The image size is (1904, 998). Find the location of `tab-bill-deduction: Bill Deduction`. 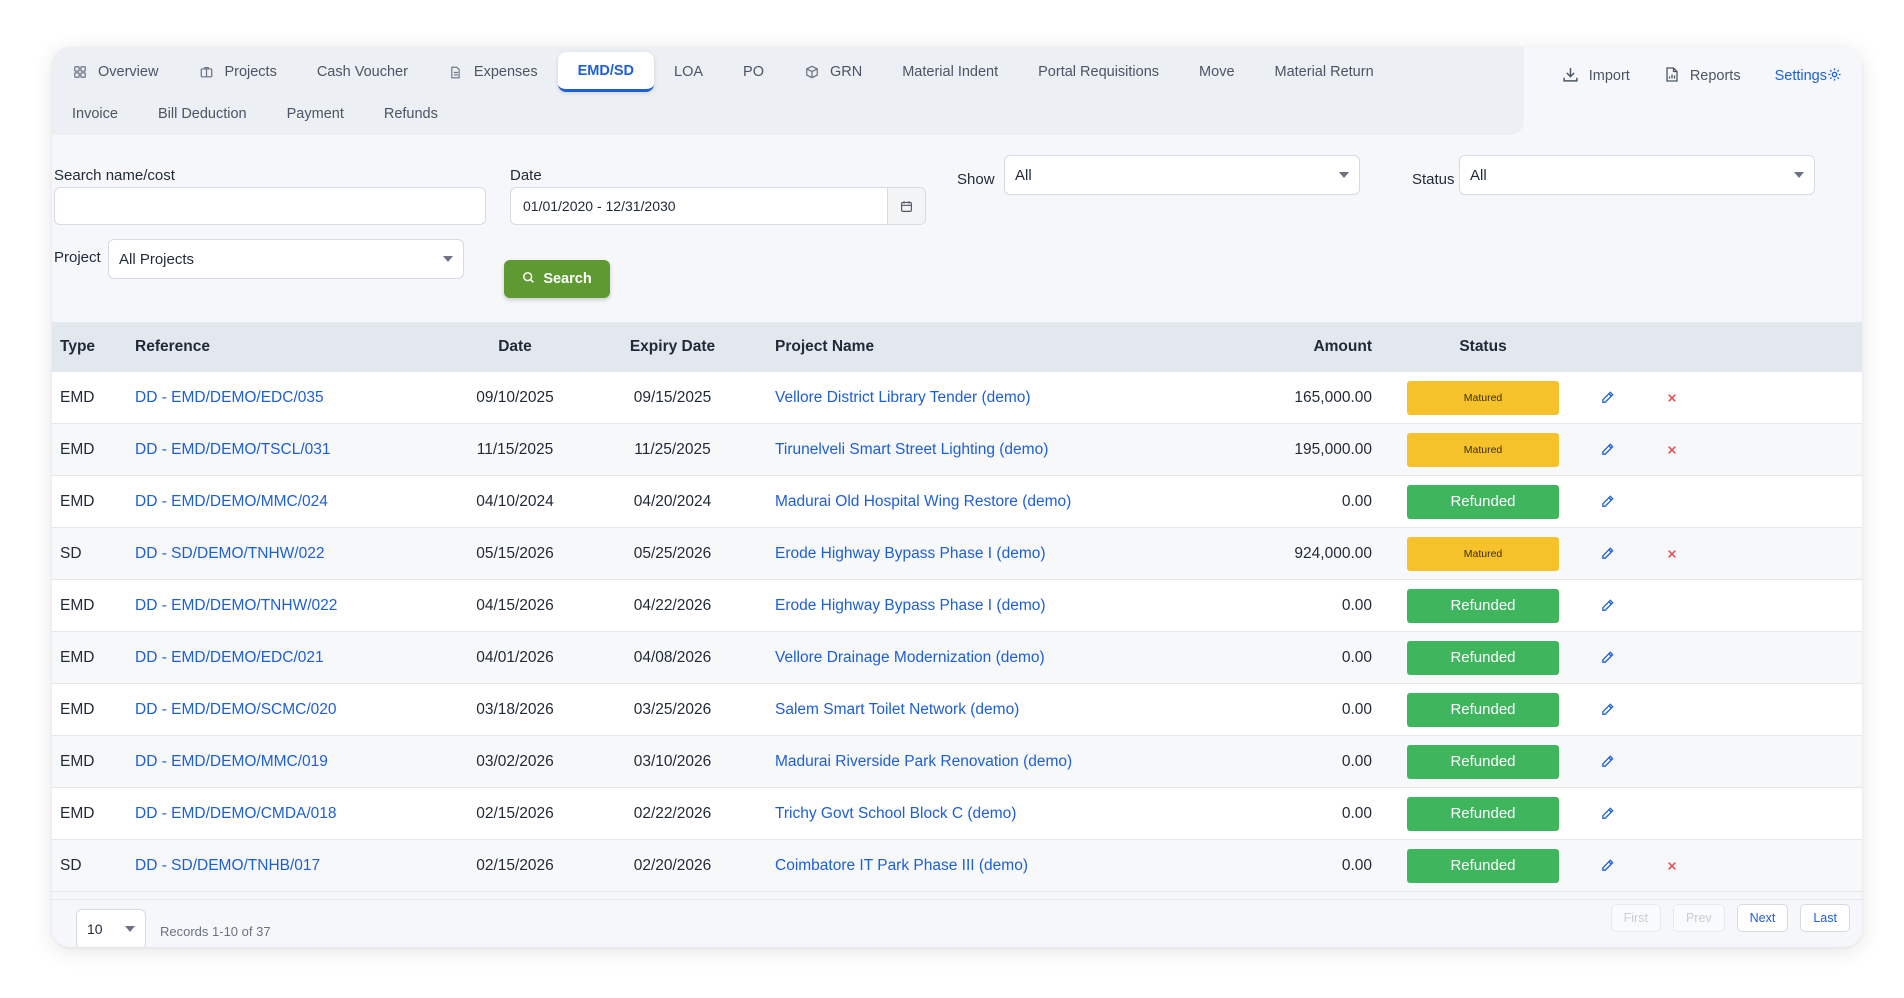

tab-bill-deduction: Bill Deduction is located at coordinates (202, 114).